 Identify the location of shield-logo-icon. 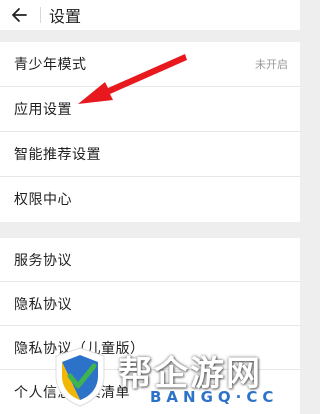
(80, 377).